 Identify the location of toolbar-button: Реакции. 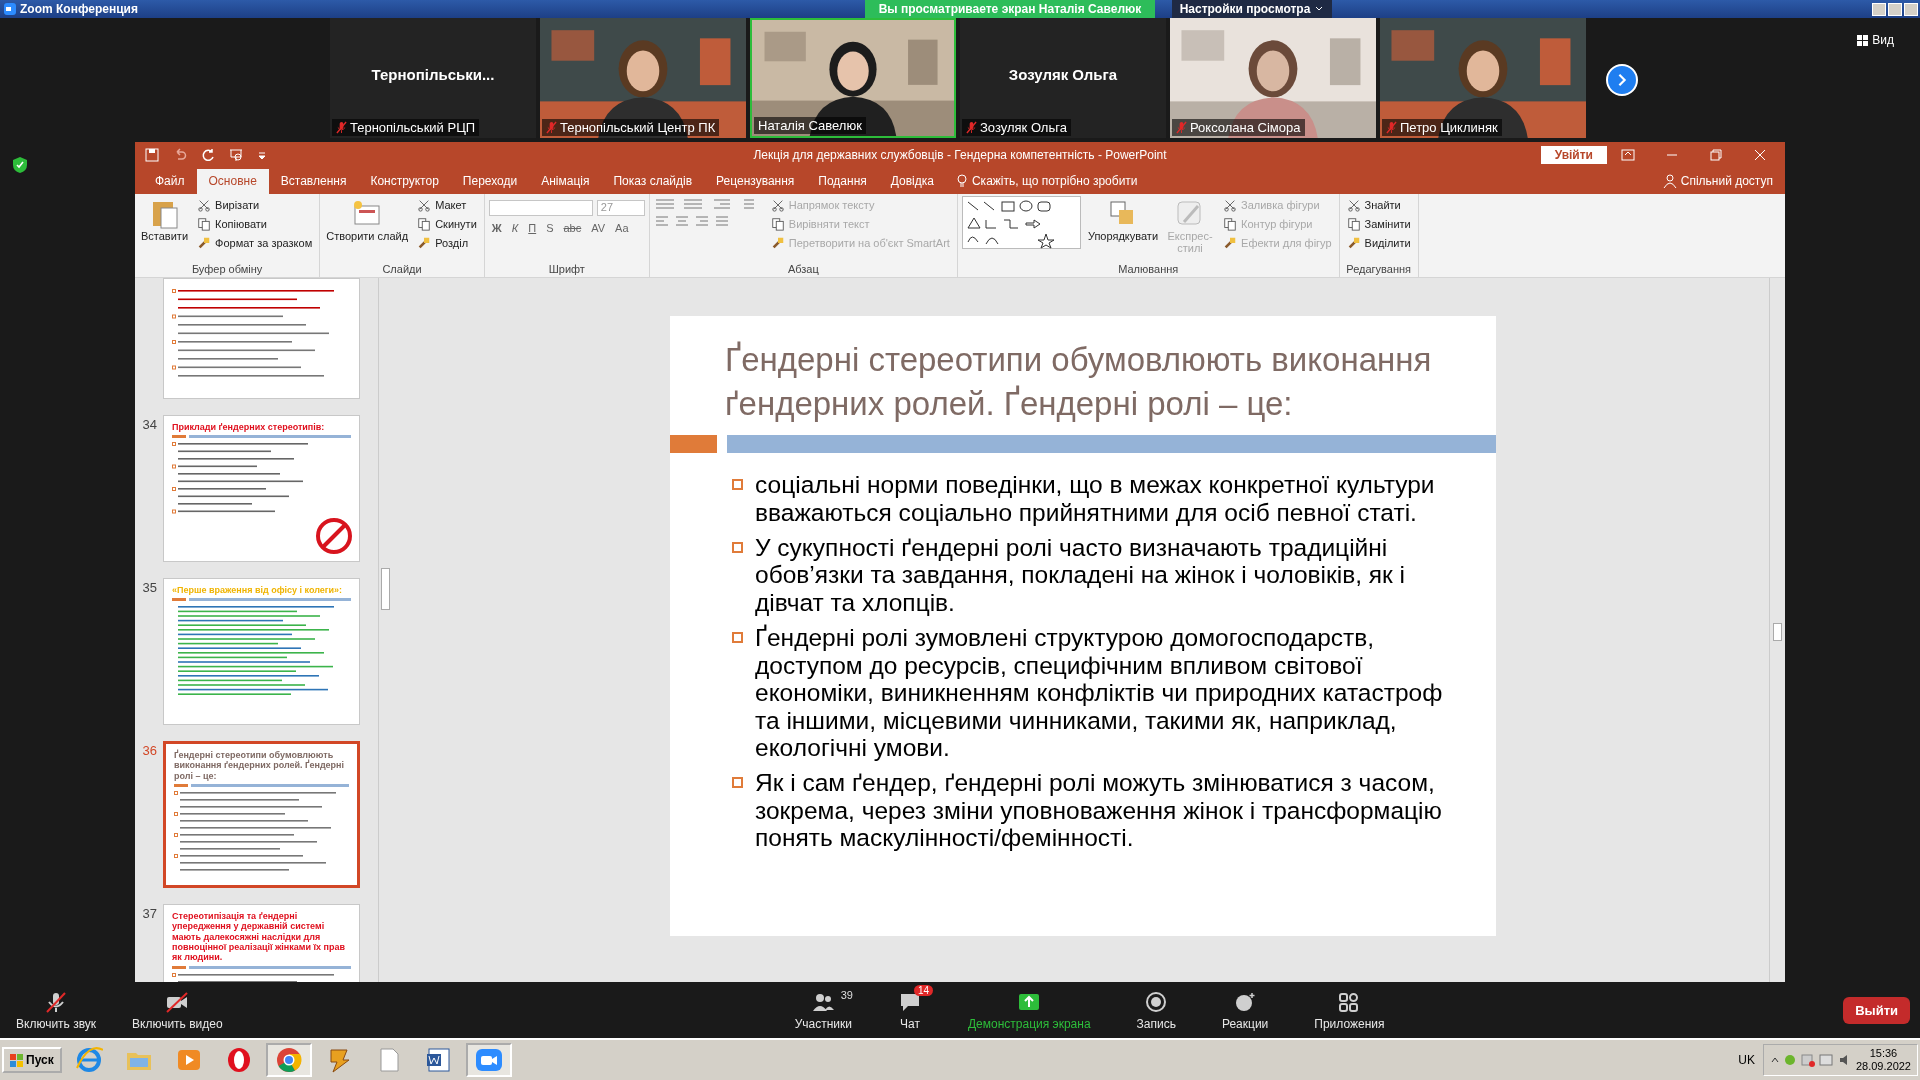
(1245, 1010).